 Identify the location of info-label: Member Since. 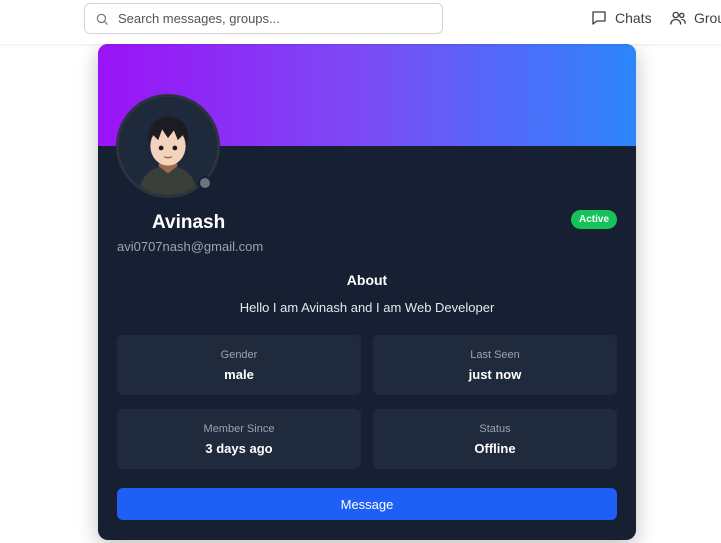
(239, 429).